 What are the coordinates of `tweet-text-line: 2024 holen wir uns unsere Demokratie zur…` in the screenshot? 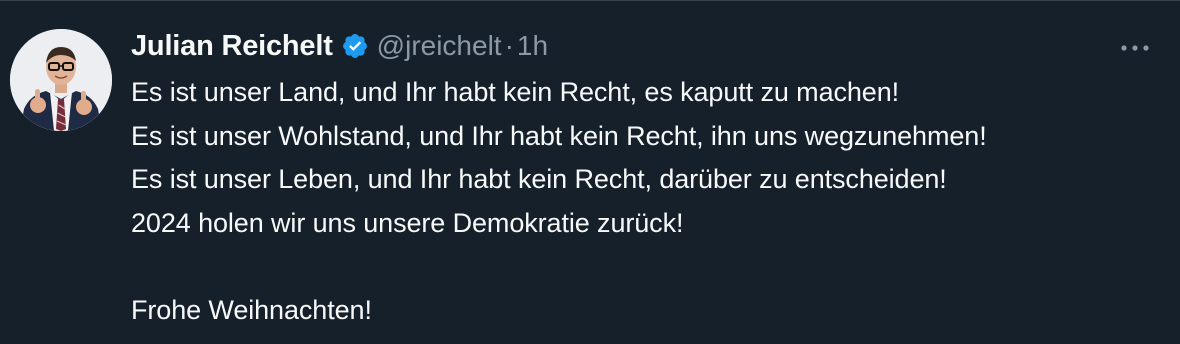 It's located at (407, 222).